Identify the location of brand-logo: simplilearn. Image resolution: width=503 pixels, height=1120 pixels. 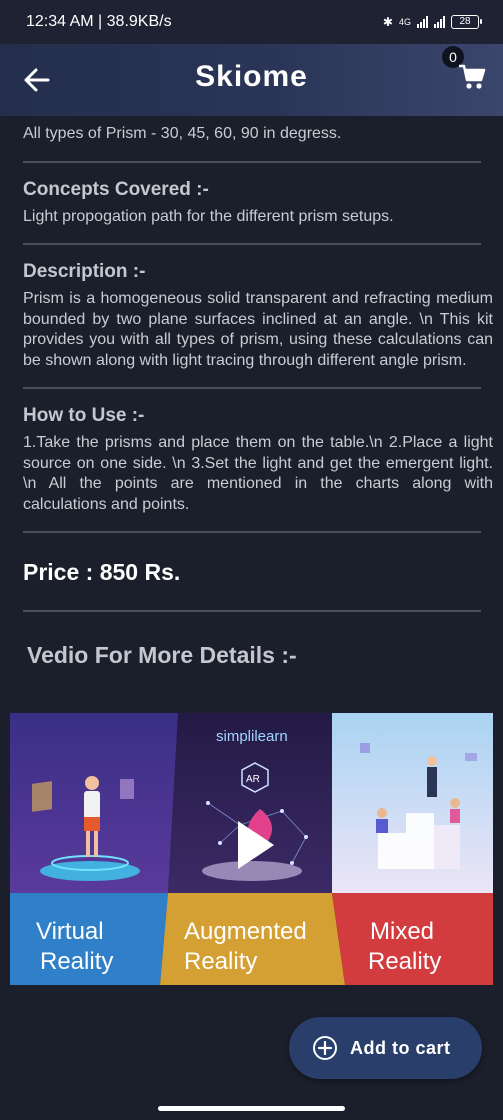
(252, 736).